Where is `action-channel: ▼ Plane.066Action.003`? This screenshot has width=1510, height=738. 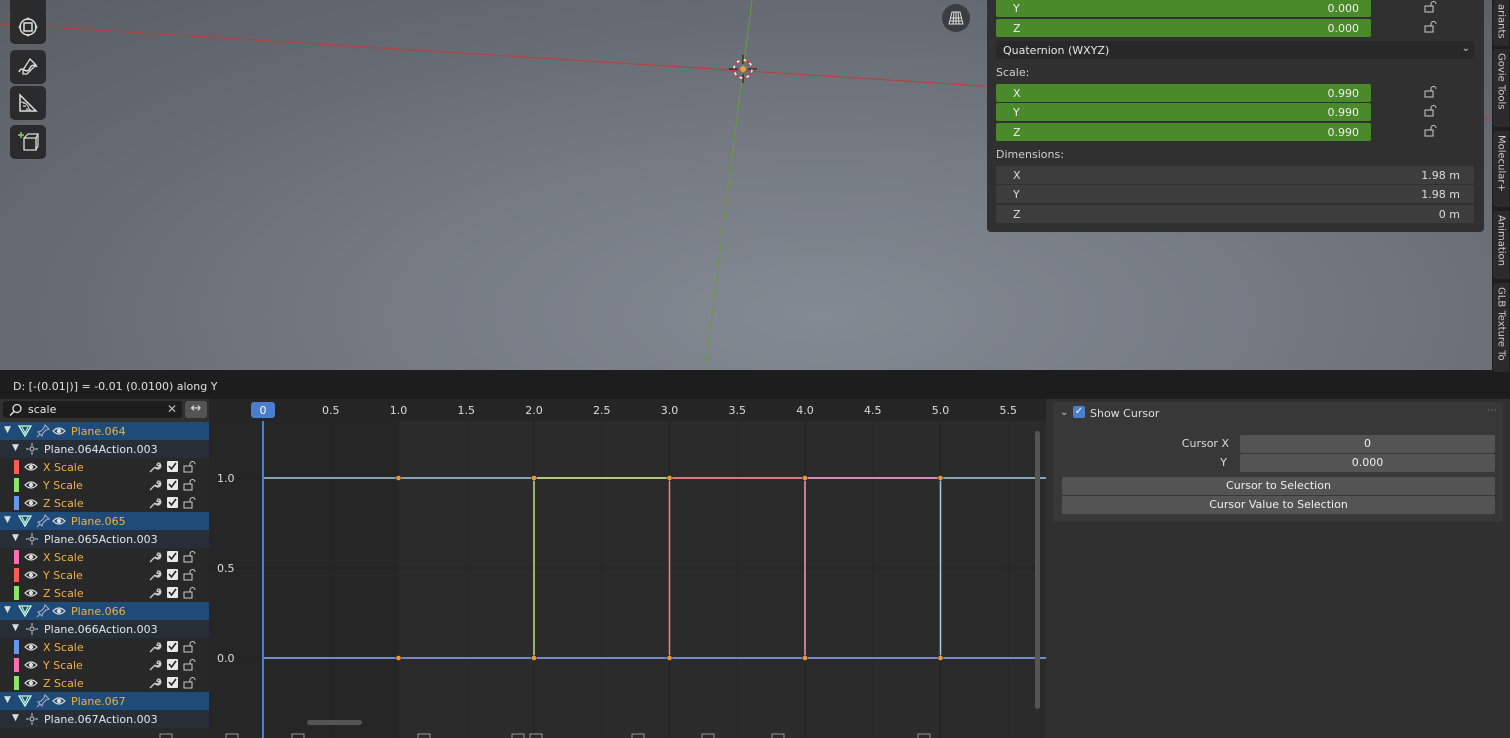
action-channel: ▼ Plane.066Action.003 is located at coordinates (104, 629).